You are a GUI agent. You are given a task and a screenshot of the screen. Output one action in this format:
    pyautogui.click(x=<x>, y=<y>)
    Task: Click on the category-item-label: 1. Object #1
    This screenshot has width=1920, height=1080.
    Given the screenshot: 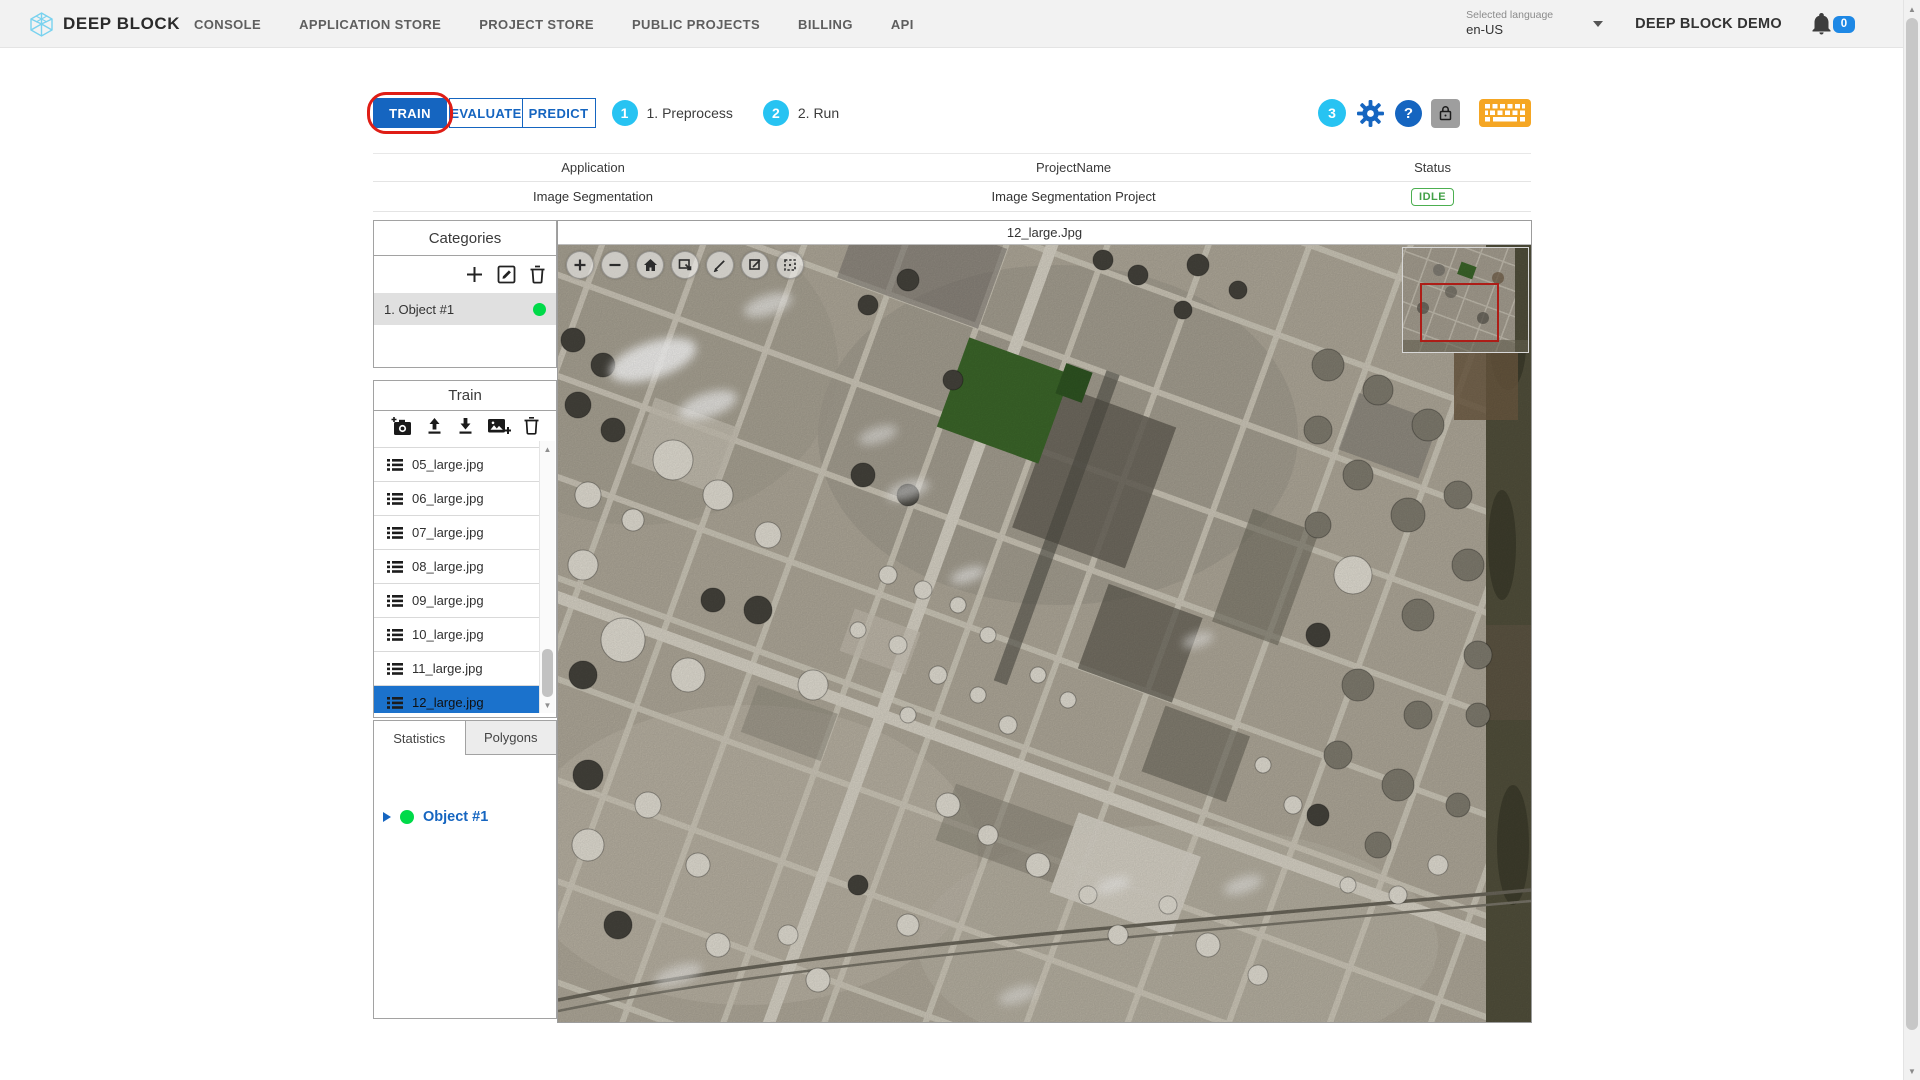 What is the action you would take?
    pyautogui.click(x=419, y=309)
    